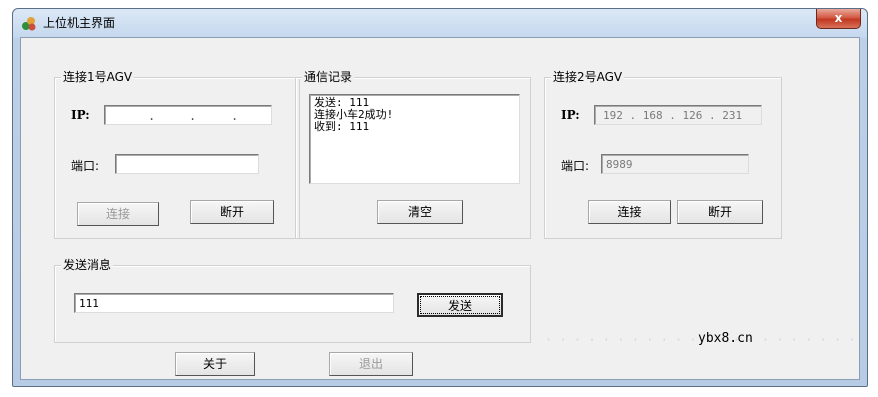  I want to click on agv1-group-title: 连接1号AGV, so click(98, 77).